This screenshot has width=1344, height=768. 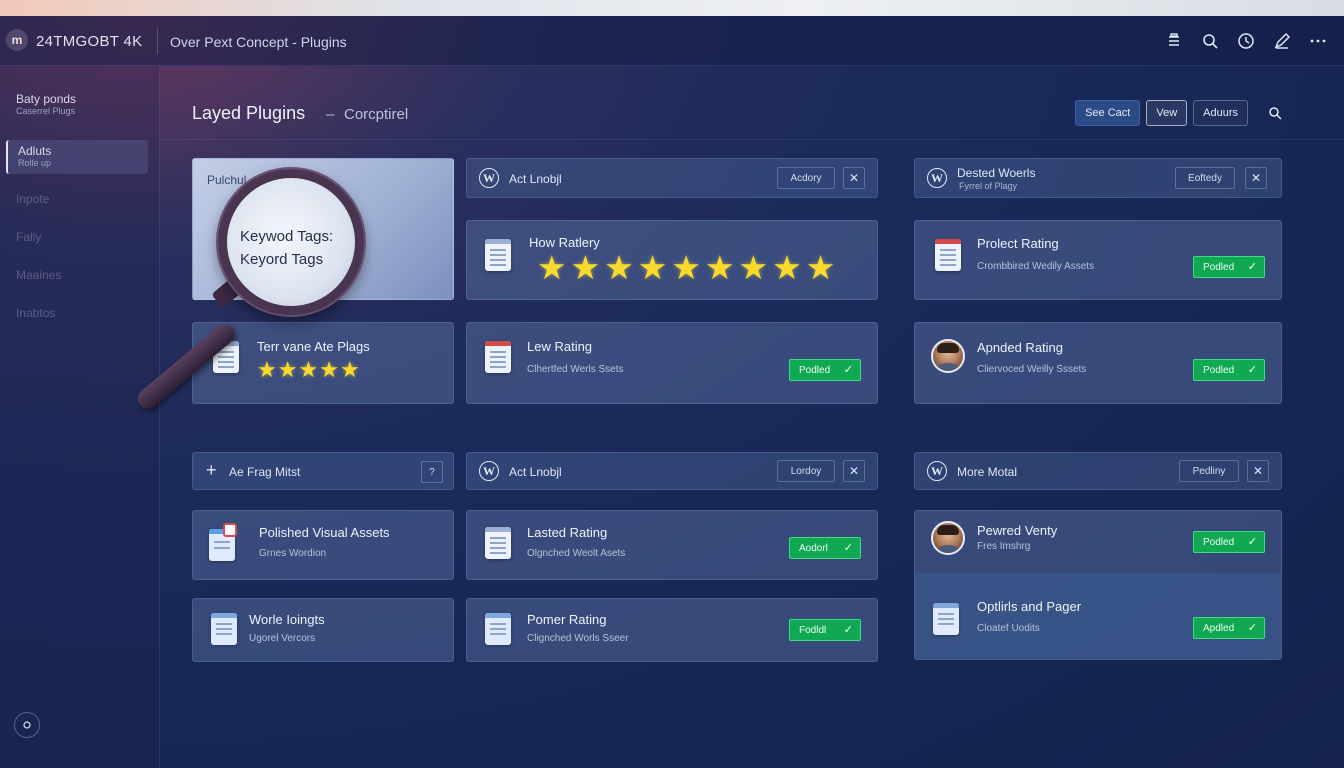 I want to click on calendar-document-icon, so click(x=498, y=543).